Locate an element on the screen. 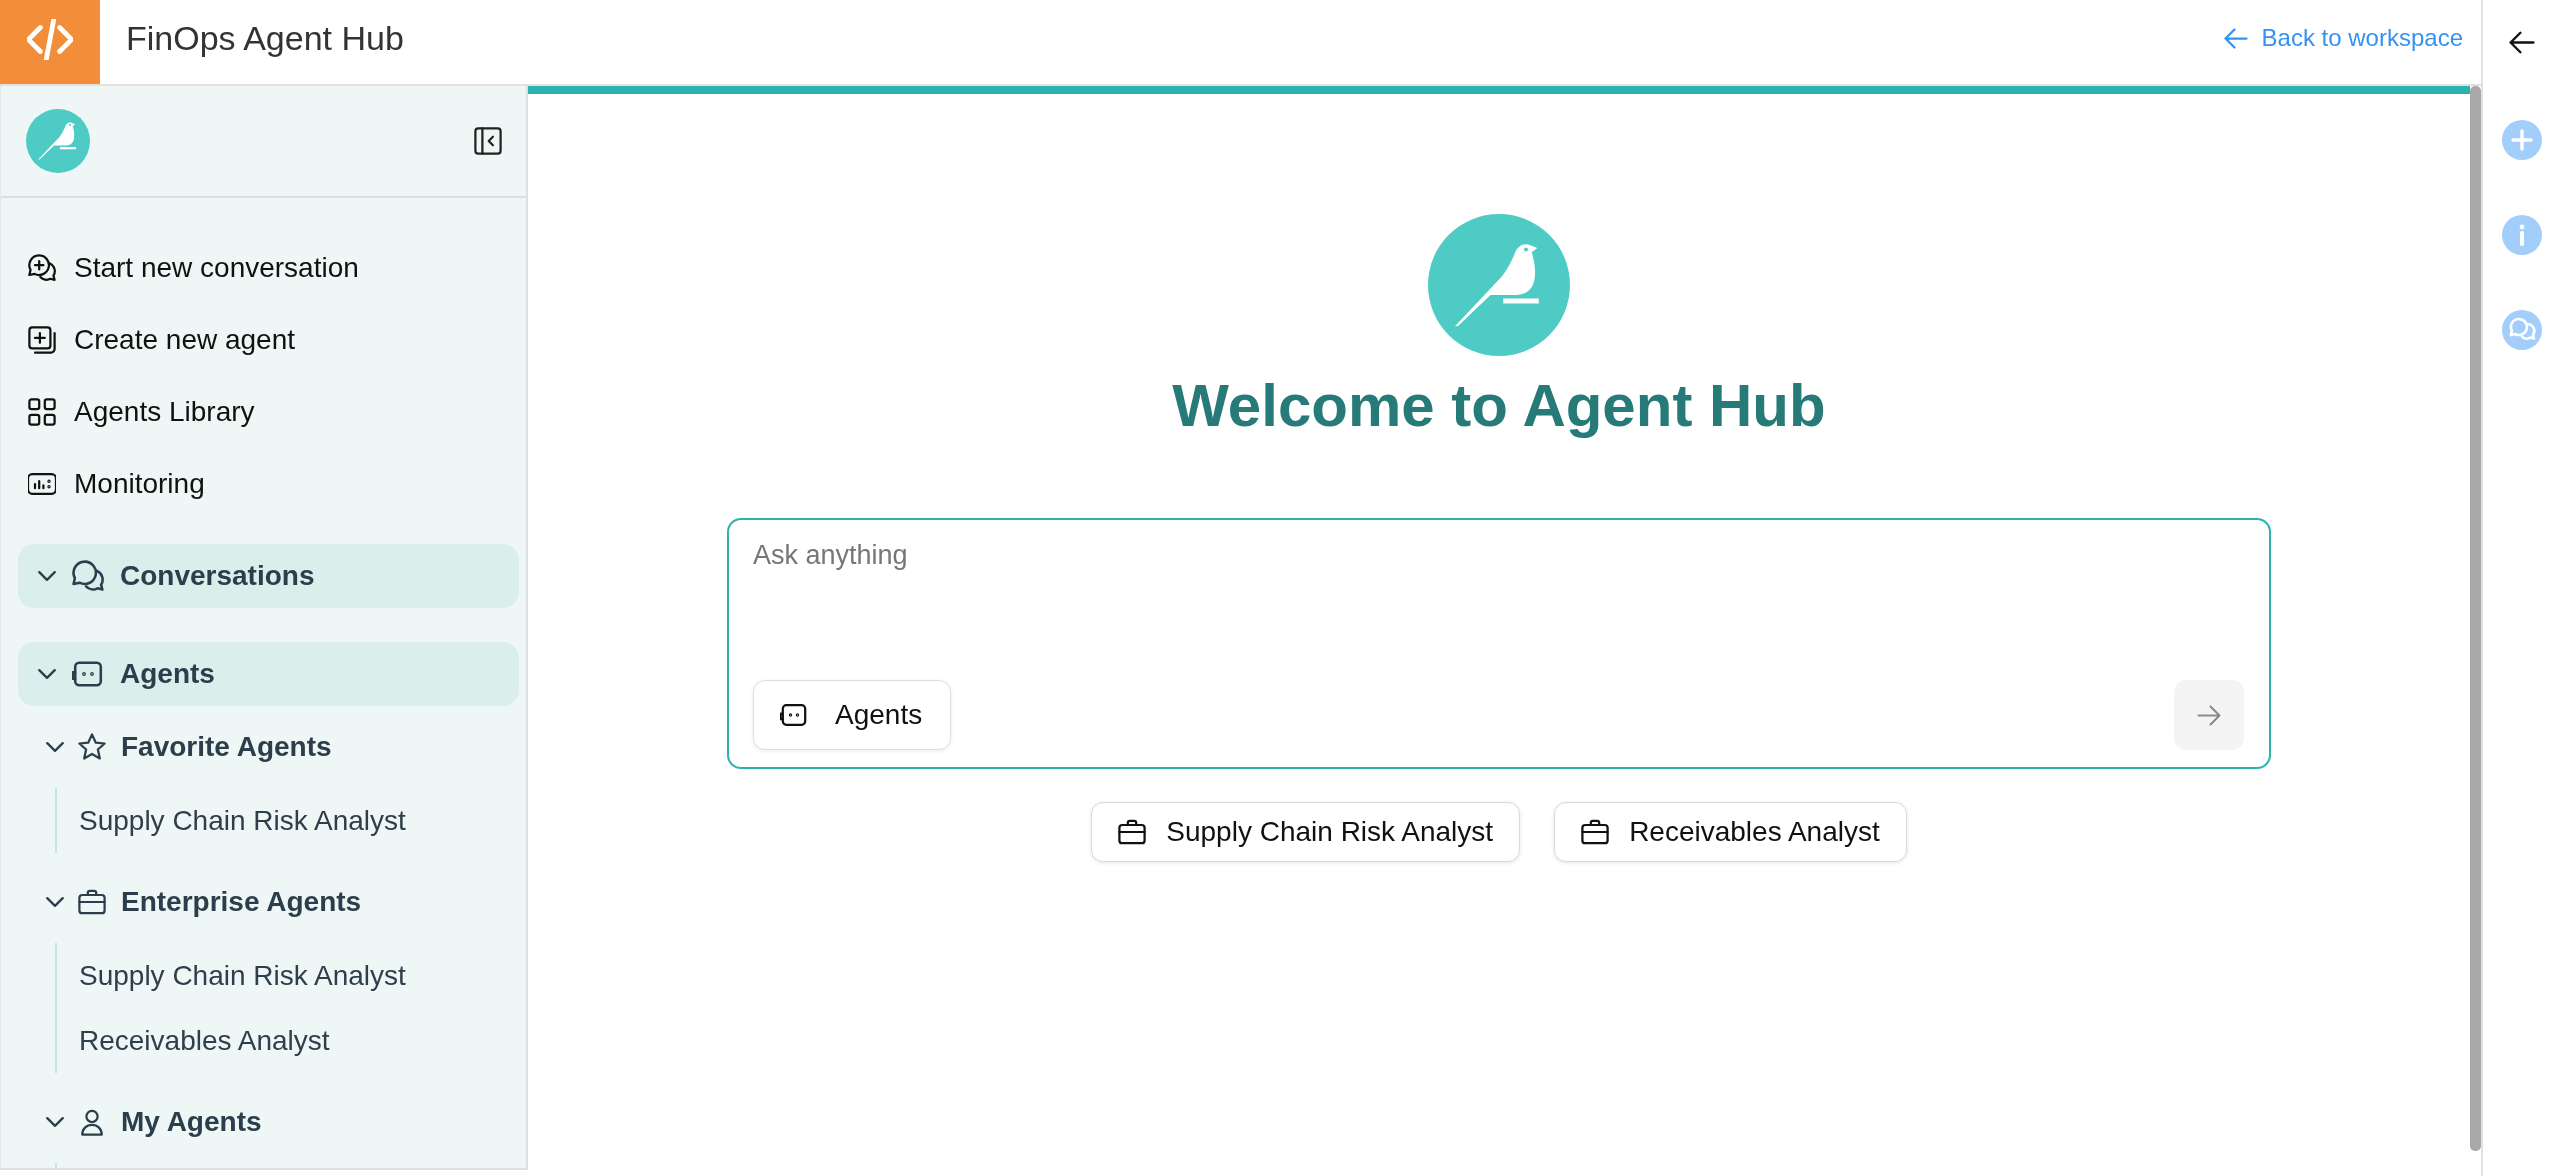  section-header: Agents is located at coordinates (268, 674).